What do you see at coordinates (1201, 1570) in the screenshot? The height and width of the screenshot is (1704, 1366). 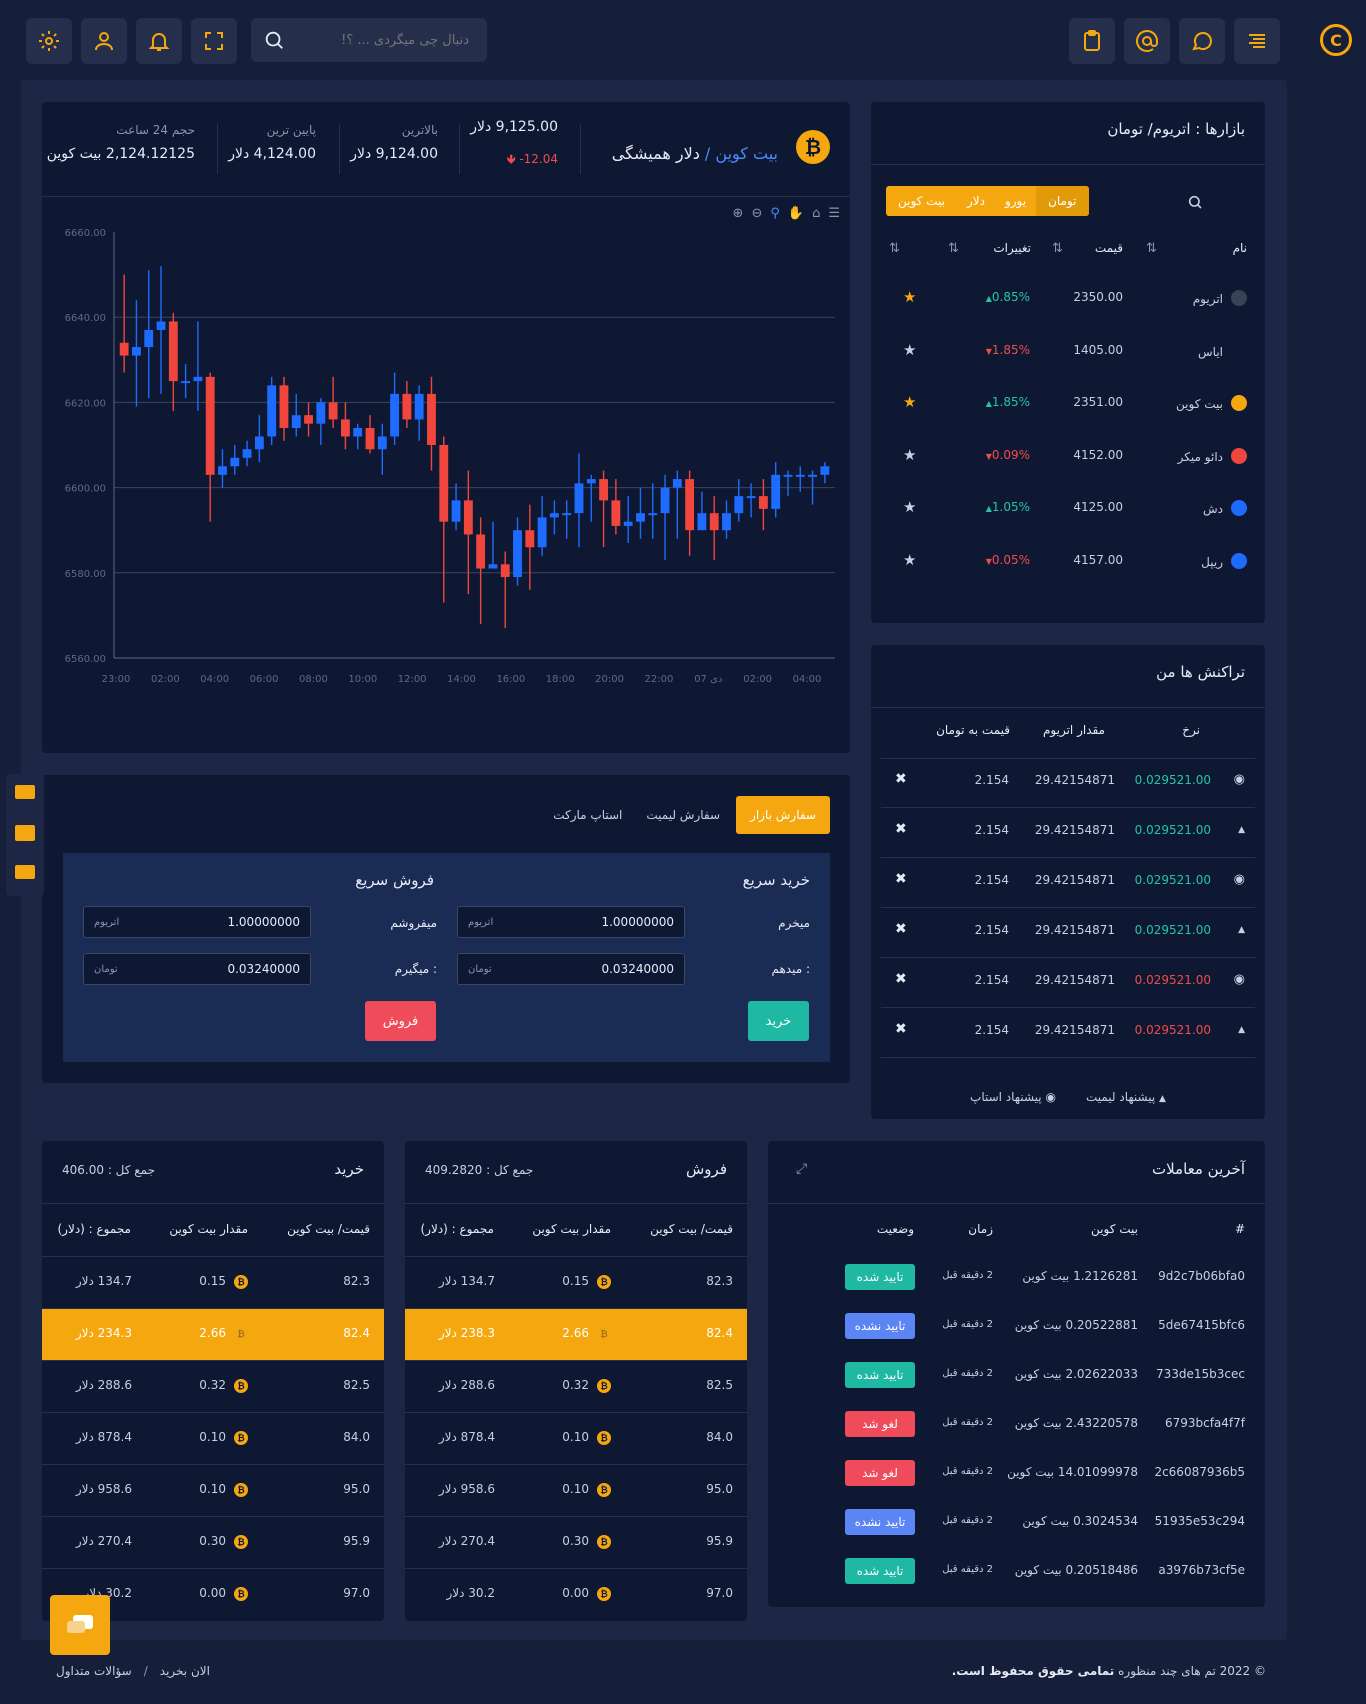 I see `trade-id: a3976b73cf5e` at bounding box center [1201, 1570].